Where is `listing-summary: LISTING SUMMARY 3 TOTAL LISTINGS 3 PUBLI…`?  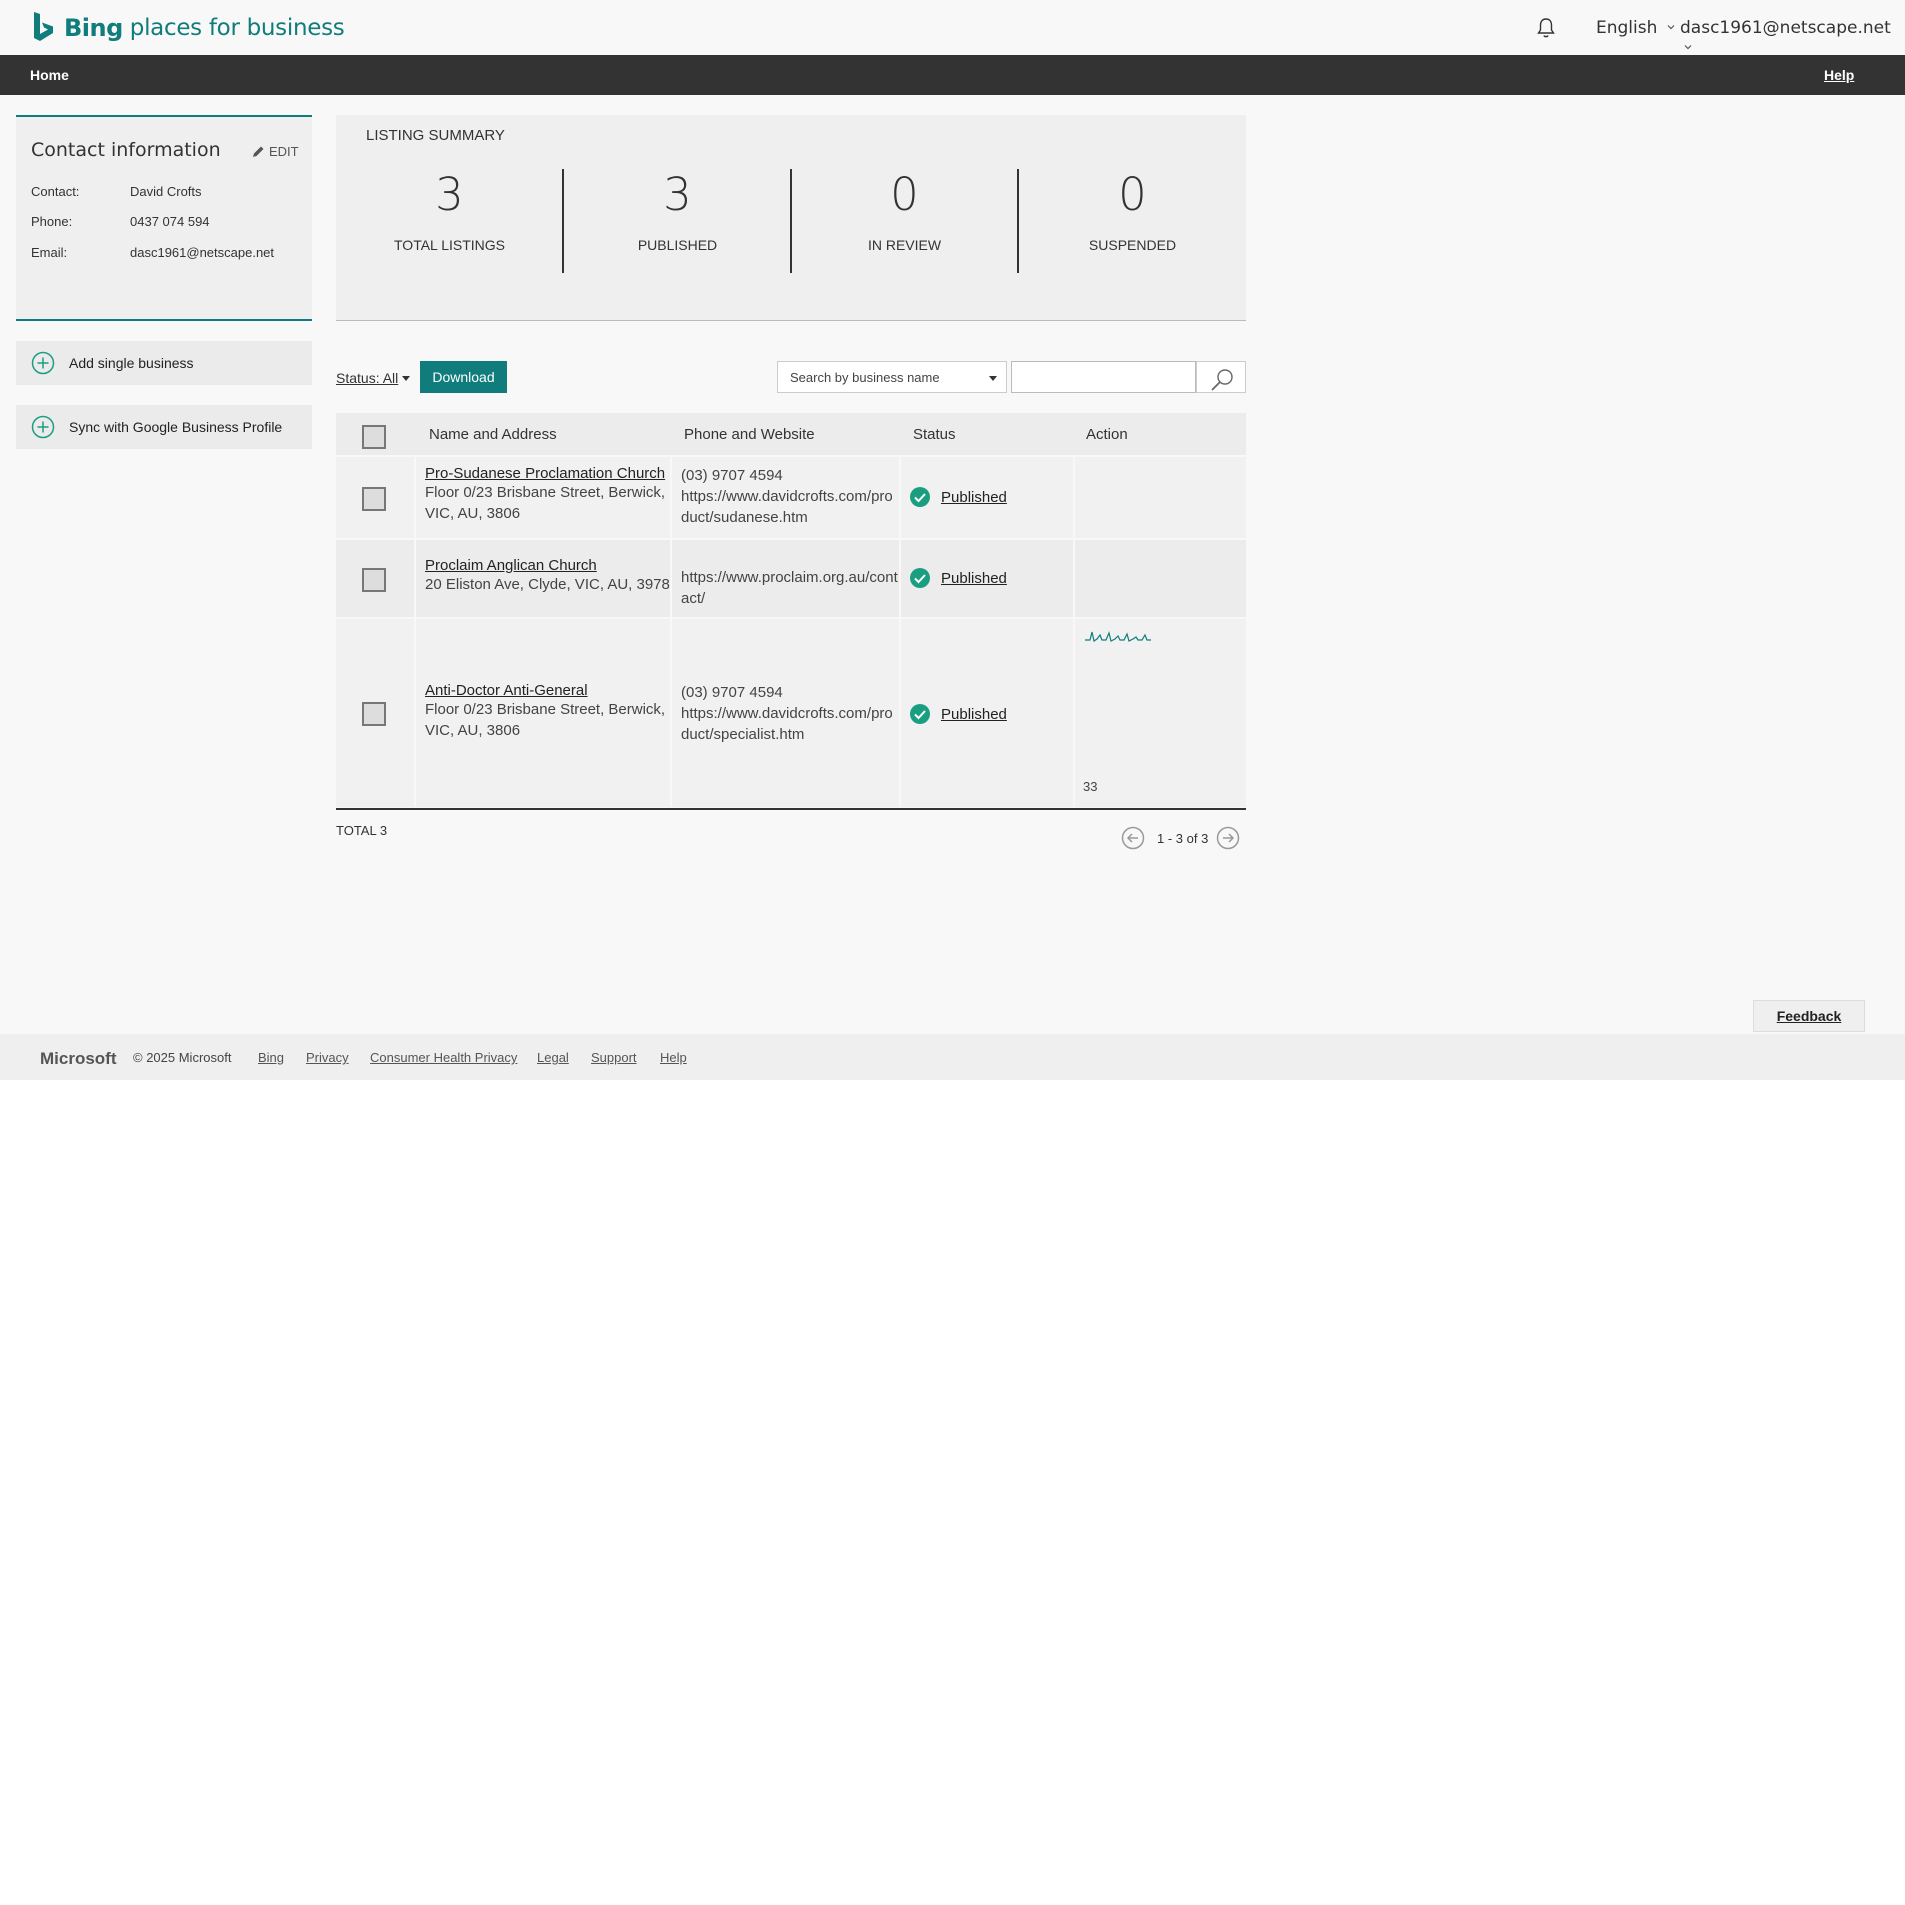
listing-summary: LISTING SUMMARY 3 TOTAL LISTINGS 3 PUBLI… is located at coordinates (791, 218).